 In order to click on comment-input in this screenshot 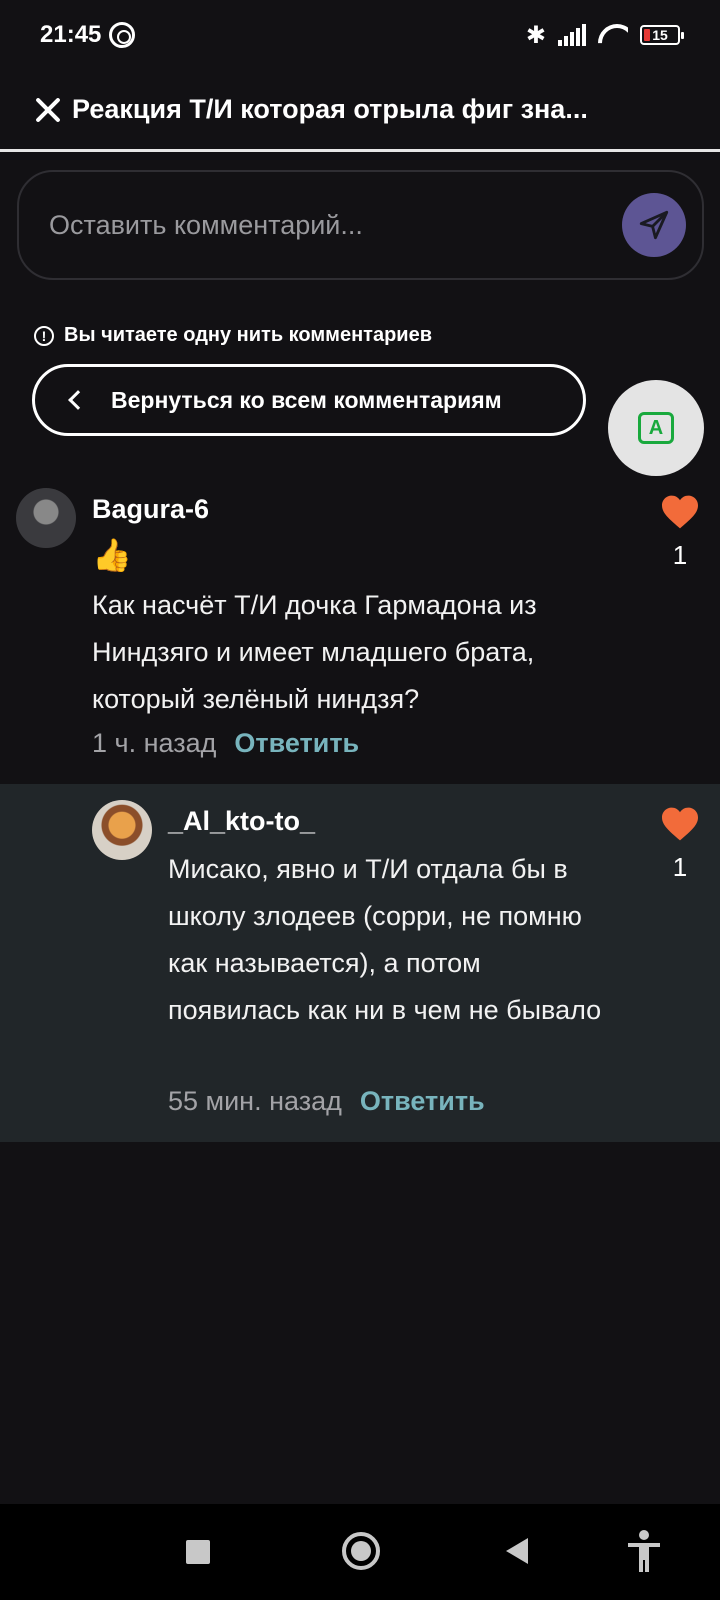, I will do `click(319, 225)`.